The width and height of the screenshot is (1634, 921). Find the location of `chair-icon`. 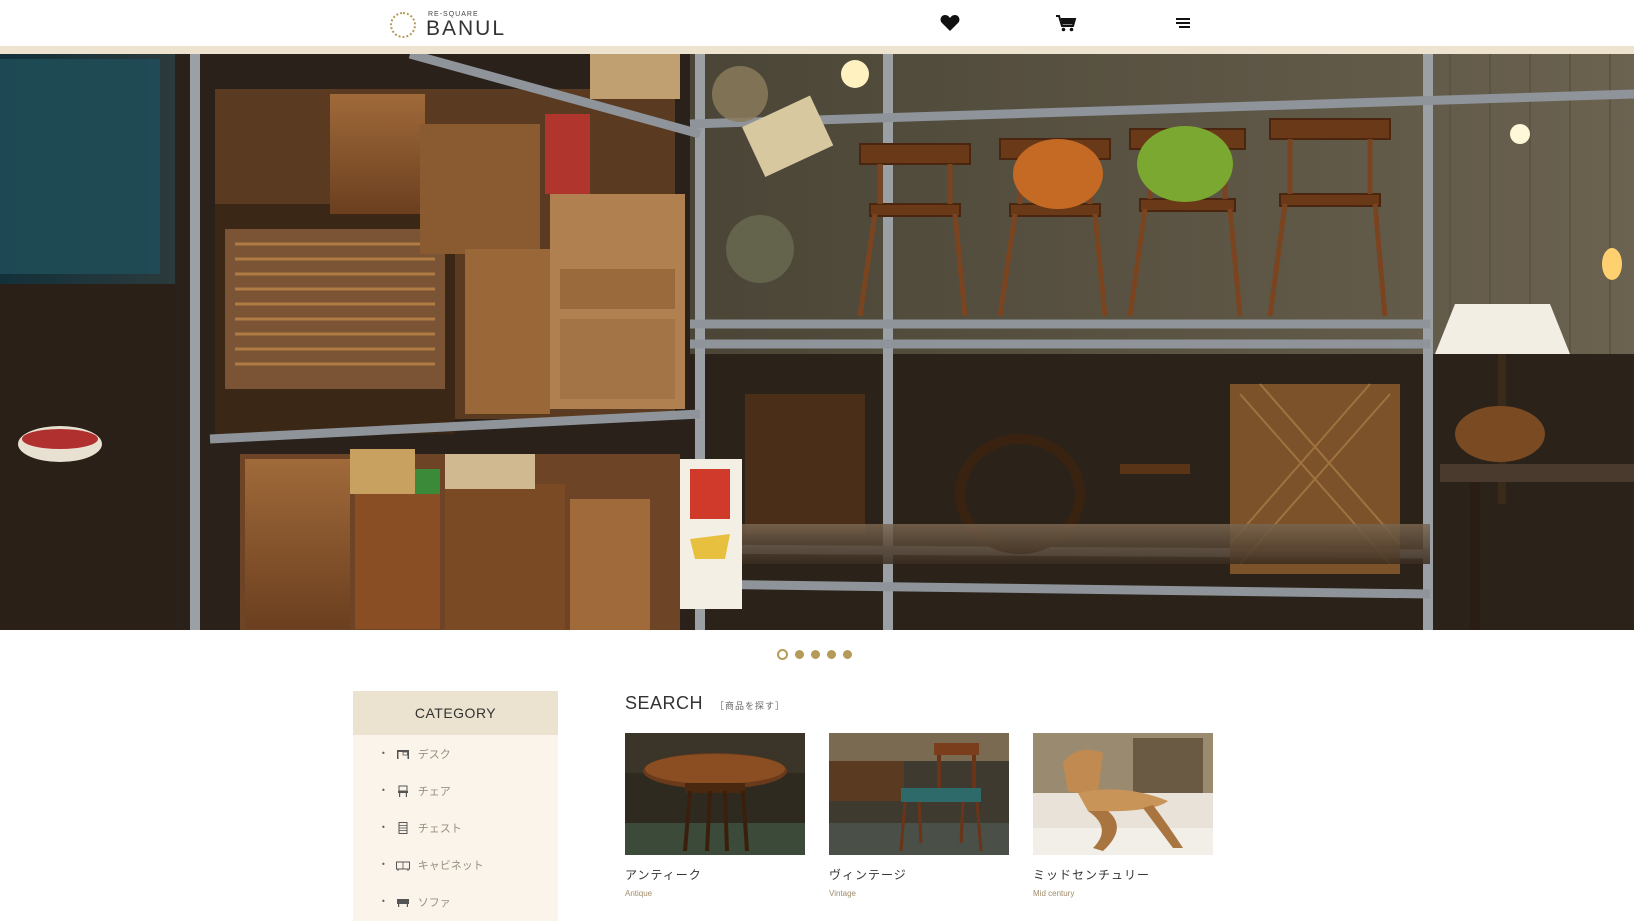

chair-icon is located at coordinates (402, 791).